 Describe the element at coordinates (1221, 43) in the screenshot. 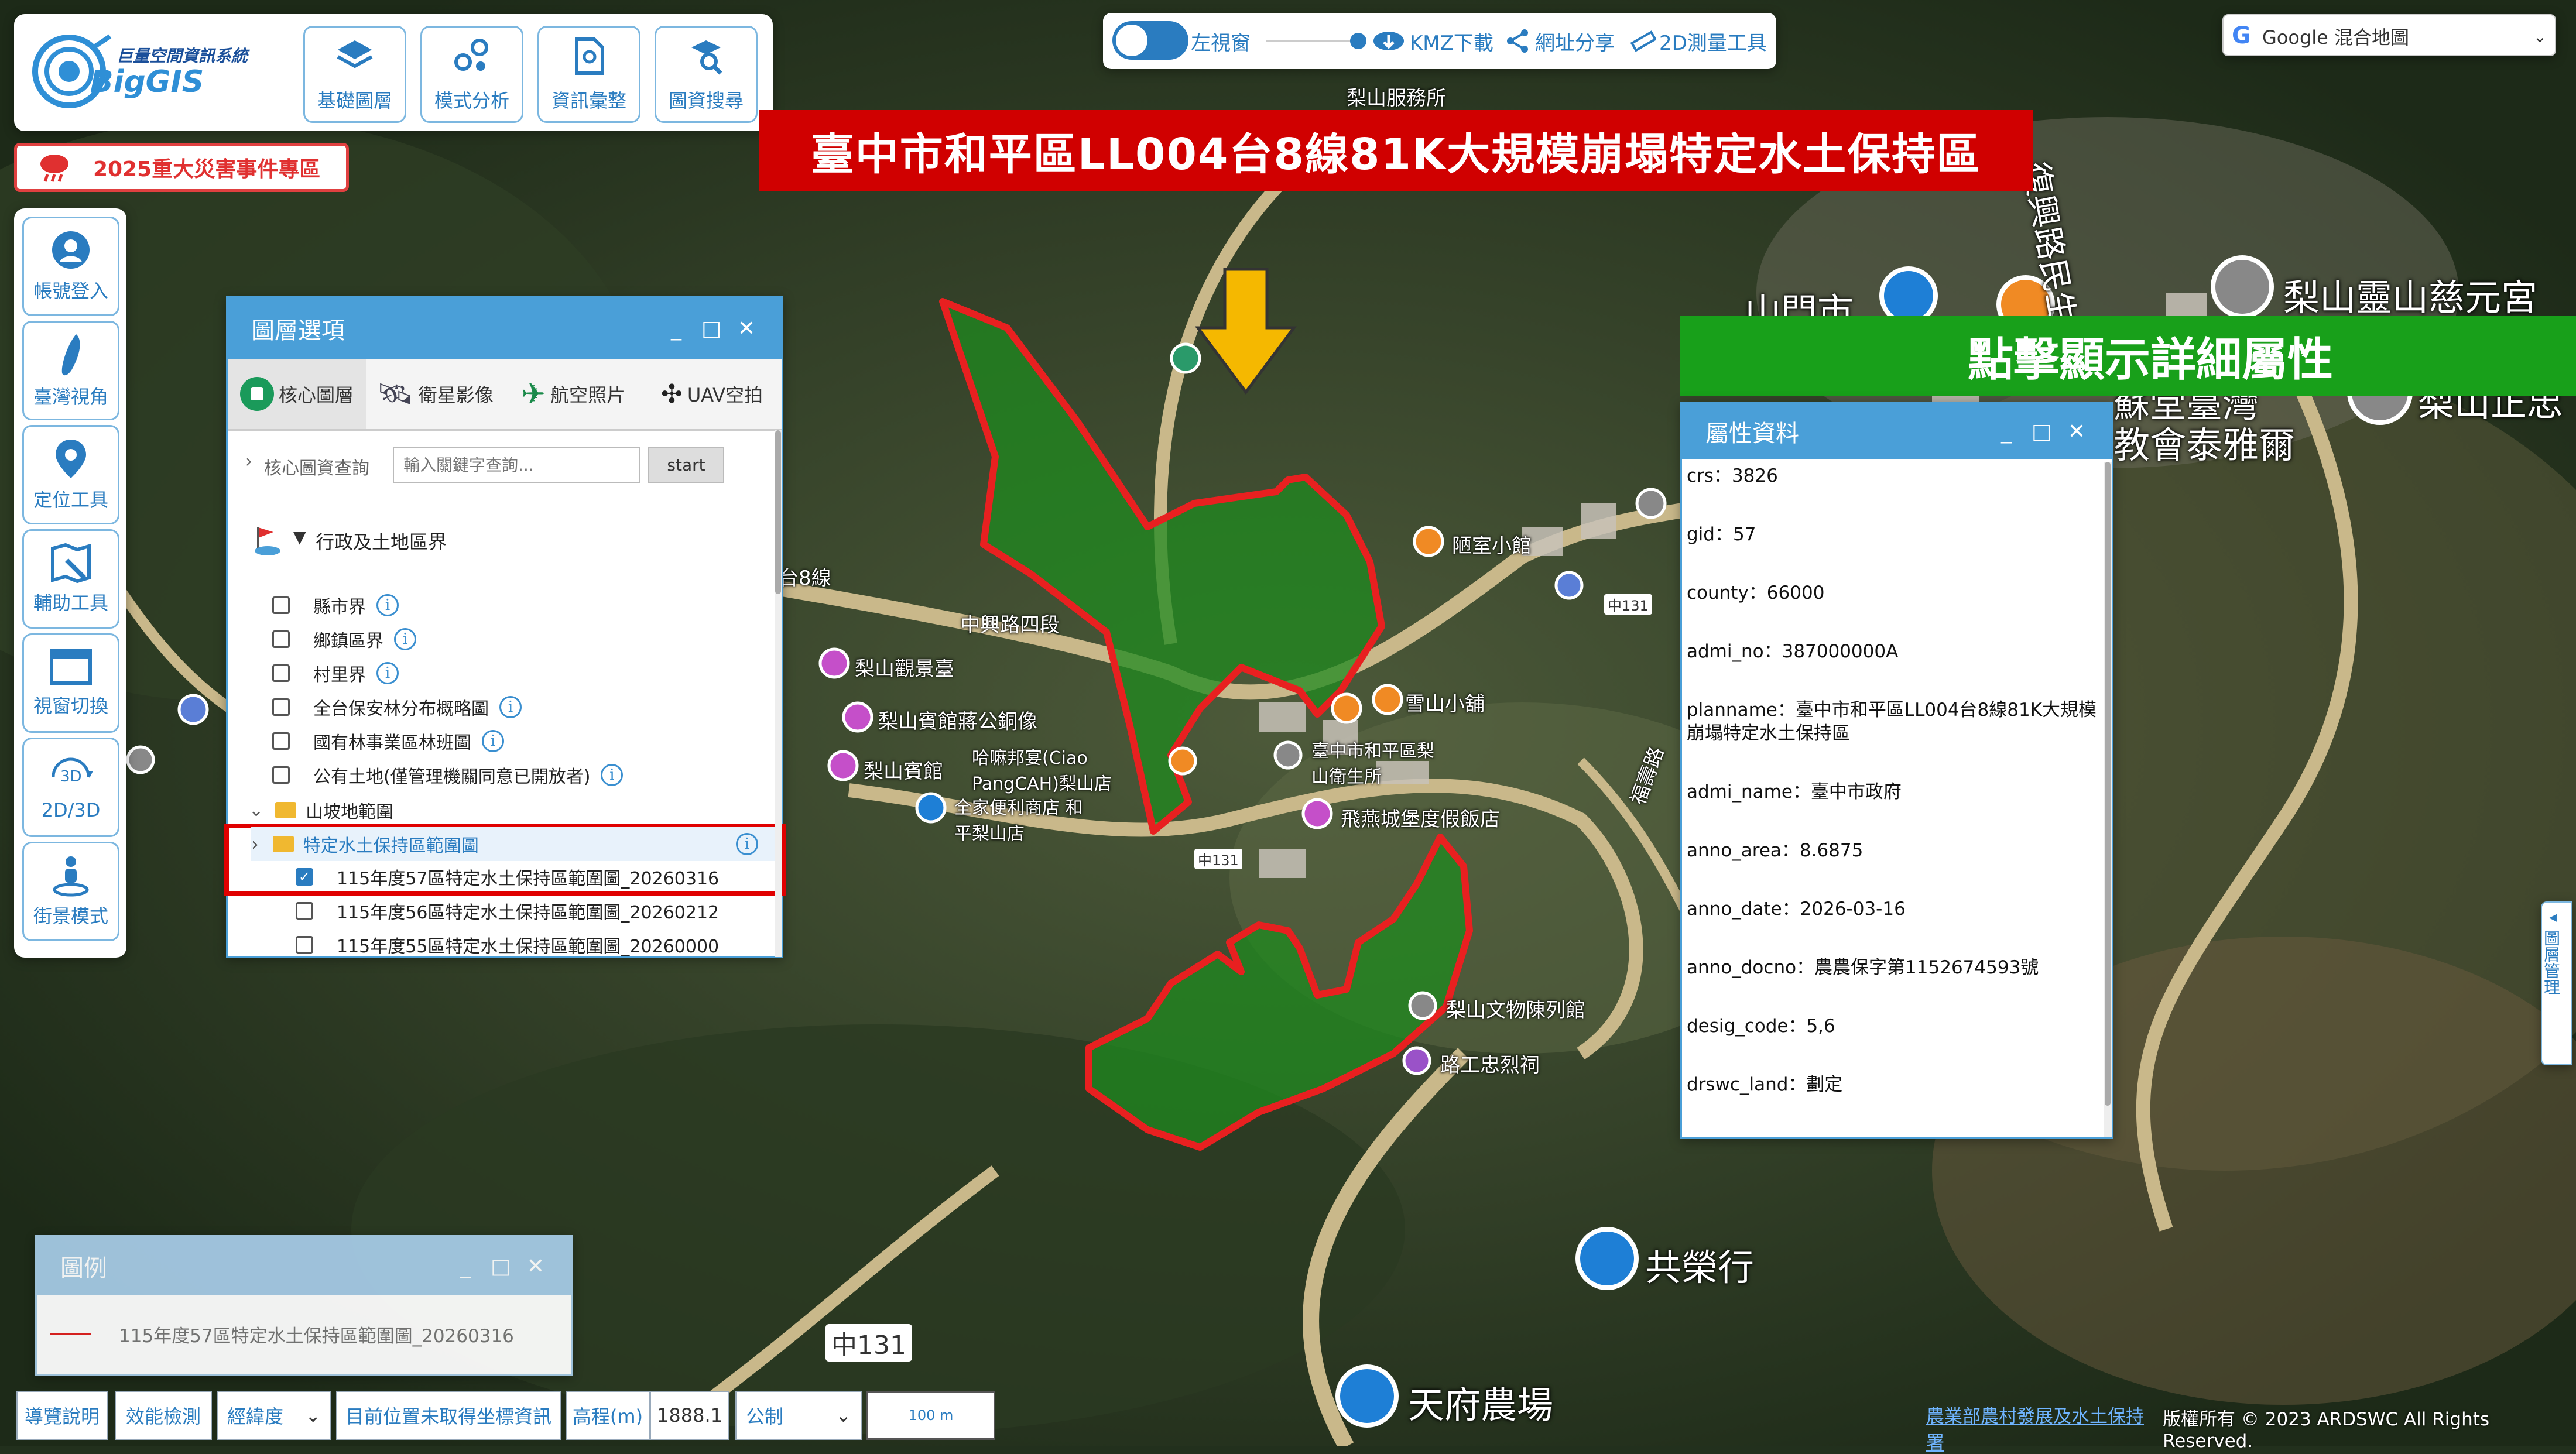

I see `left-view-label: 左視窗` at that location.